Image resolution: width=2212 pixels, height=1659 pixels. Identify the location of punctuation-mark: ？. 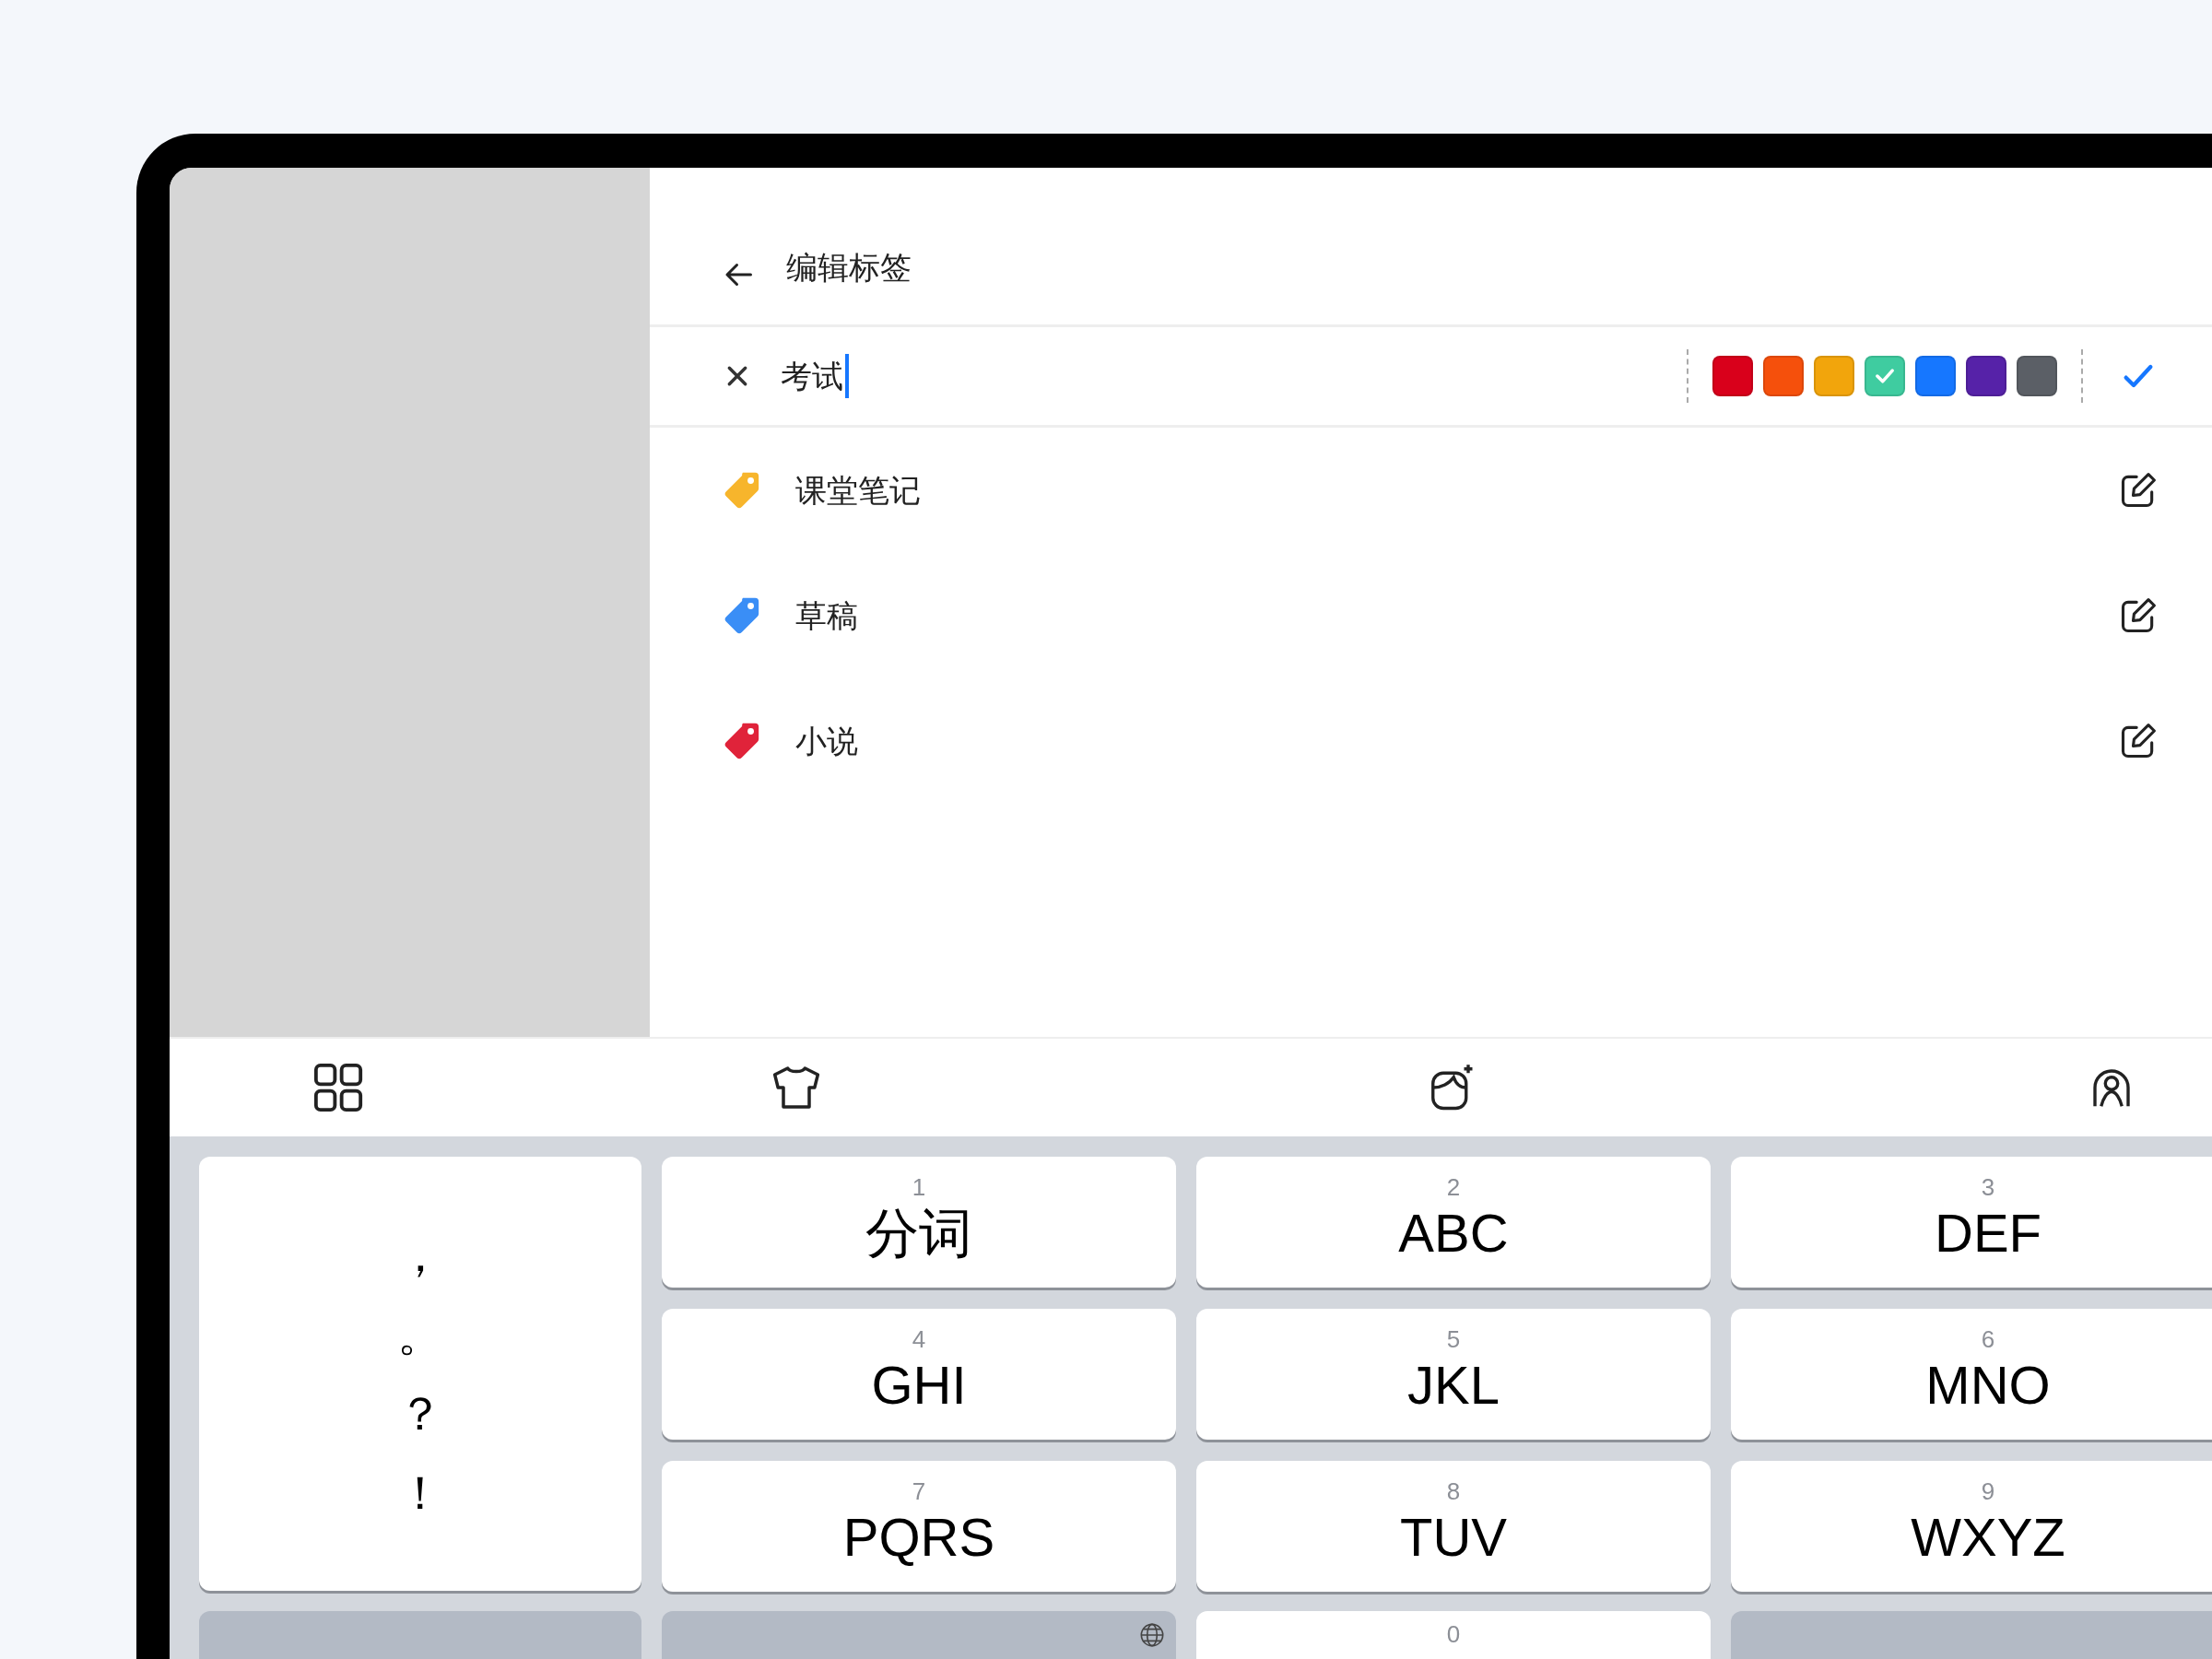
(420, 1413).